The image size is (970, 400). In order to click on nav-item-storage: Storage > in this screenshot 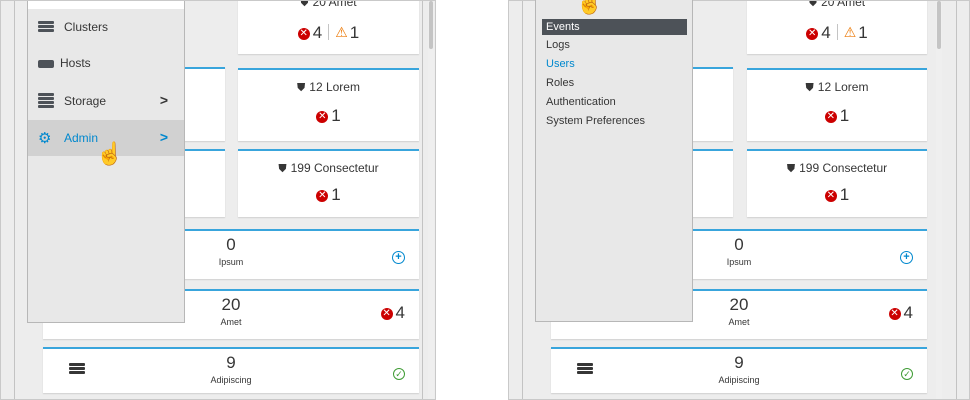, I will do `click(106, 101)`.